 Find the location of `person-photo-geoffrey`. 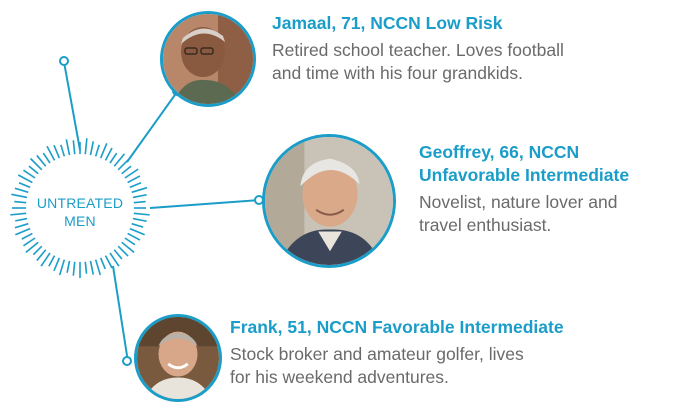

person-photo-geoffrey is located at coordinates (329, 201).